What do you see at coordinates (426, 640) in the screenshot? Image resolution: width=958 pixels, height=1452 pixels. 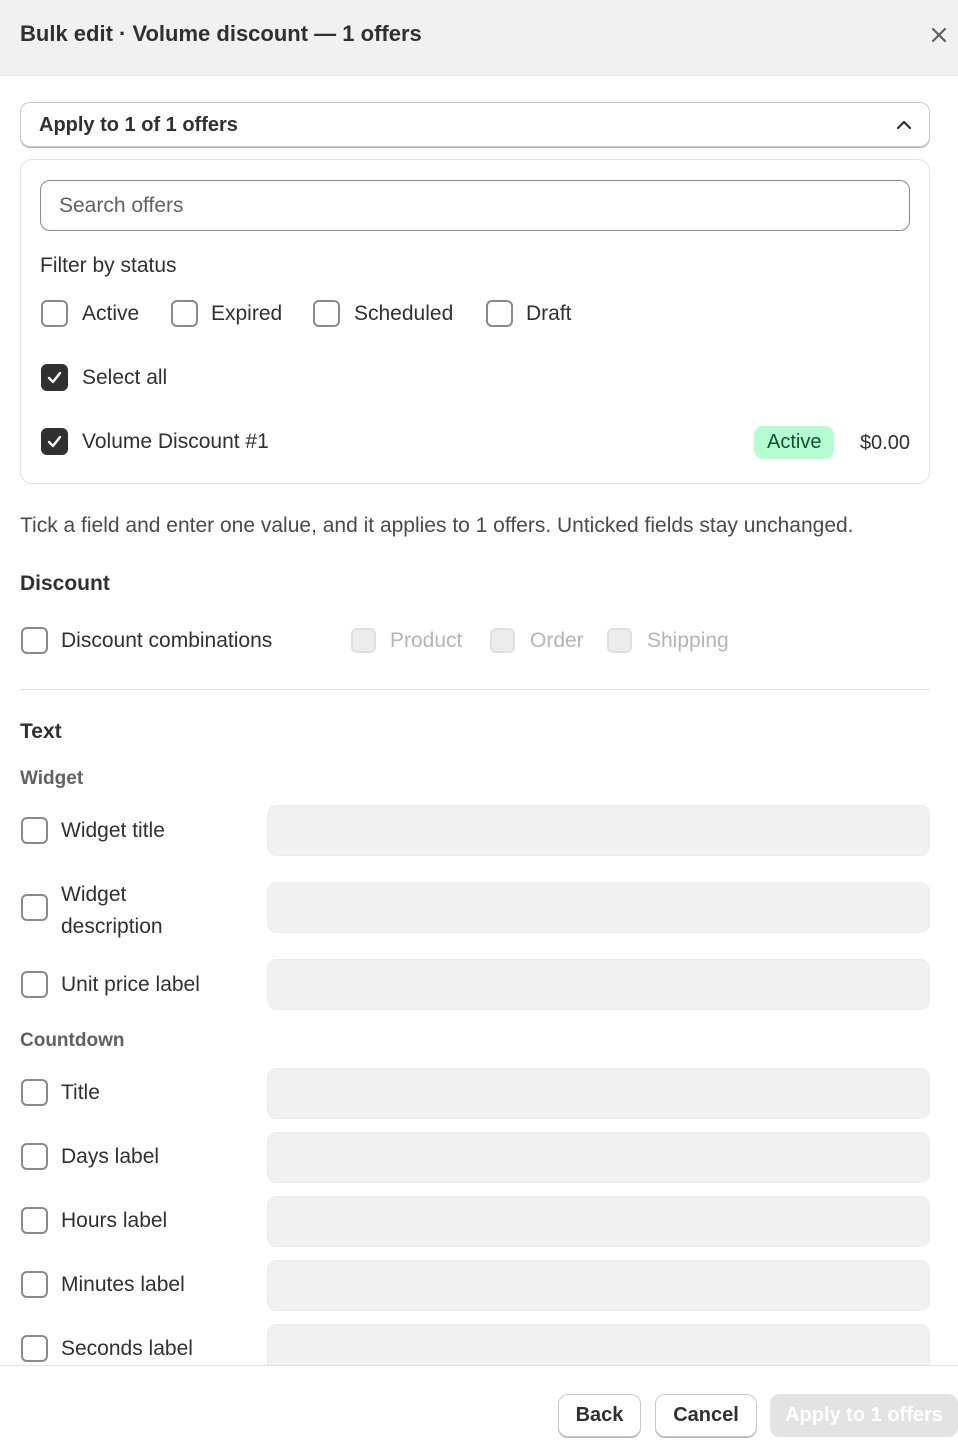 I see `product-combination-label: Product` at bounding box center [426, 640].